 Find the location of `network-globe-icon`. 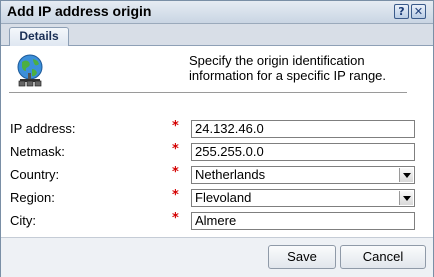

network-globe-icon is located at coordinates (30, 70).